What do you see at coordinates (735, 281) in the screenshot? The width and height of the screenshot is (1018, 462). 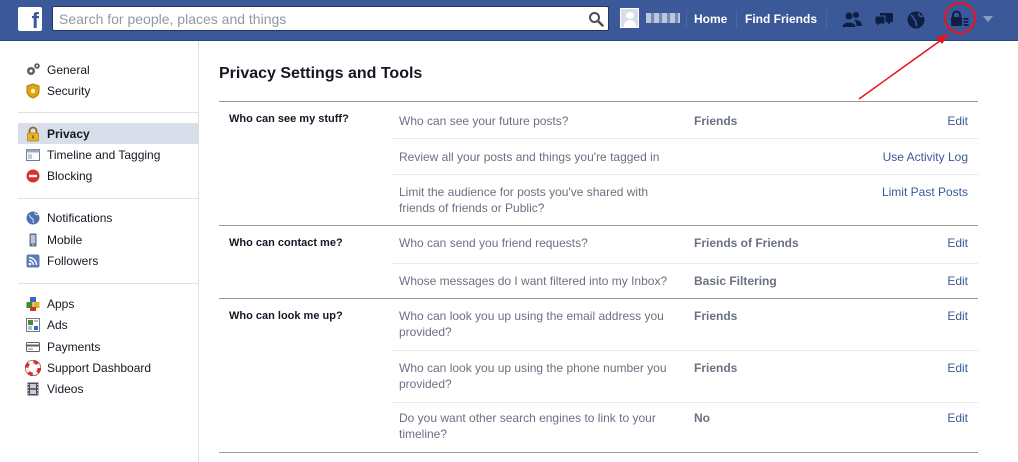 I see `setting-value: Basic Filtering` at bounding box center [735, 281].